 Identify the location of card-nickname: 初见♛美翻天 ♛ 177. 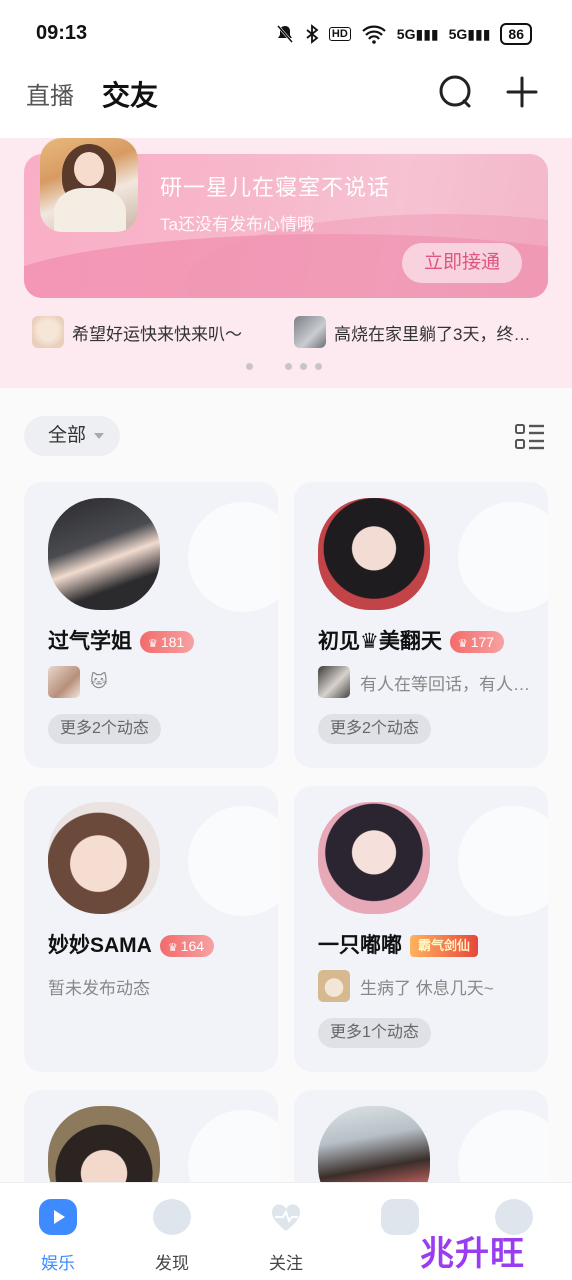
(411, 640).